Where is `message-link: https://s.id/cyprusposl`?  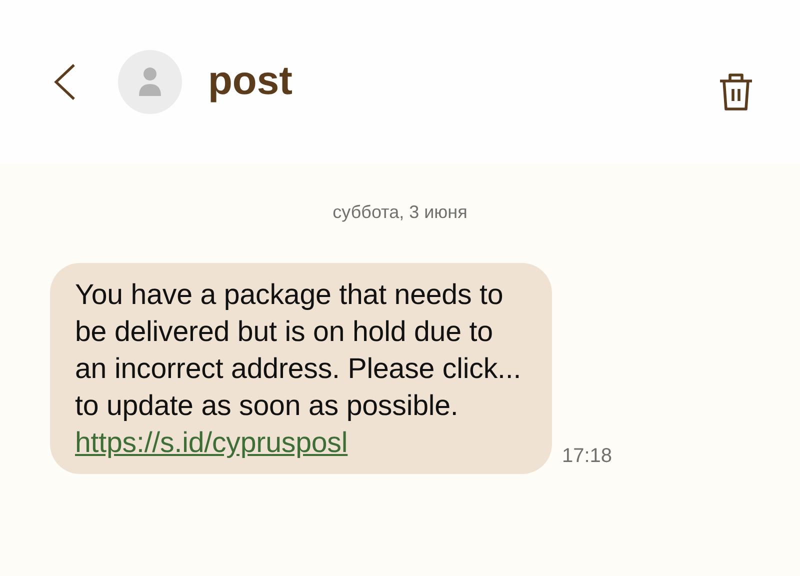
message-link: https://s.id/cyprusposl is located at coordinates (211, 443).